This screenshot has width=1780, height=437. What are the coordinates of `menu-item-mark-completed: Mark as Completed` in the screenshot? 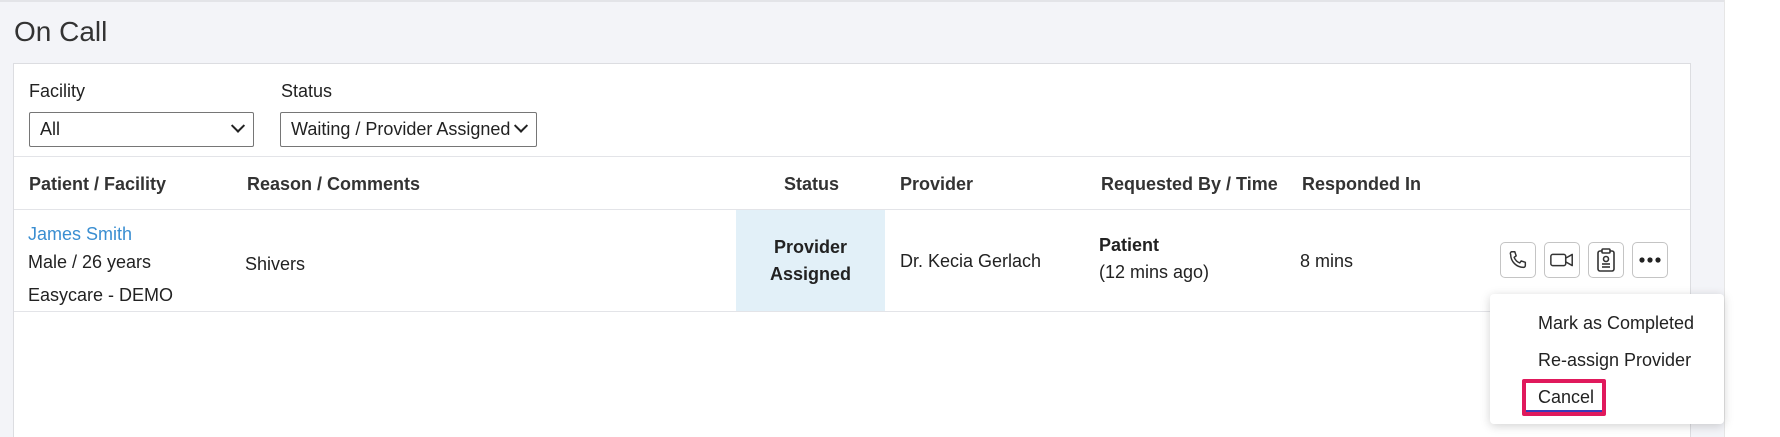 It's located at (1616, 323).